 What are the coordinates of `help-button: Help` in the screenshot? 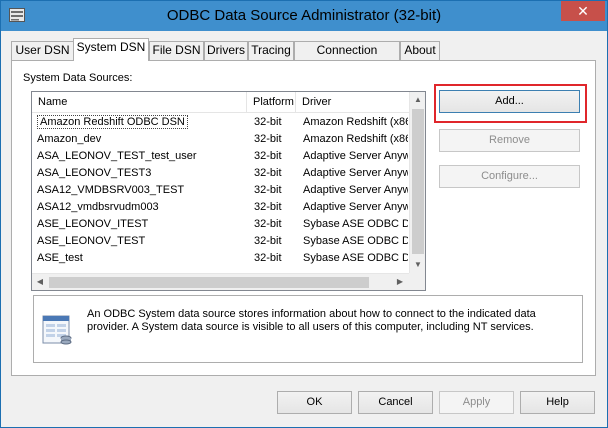 It's located at (557, 402).